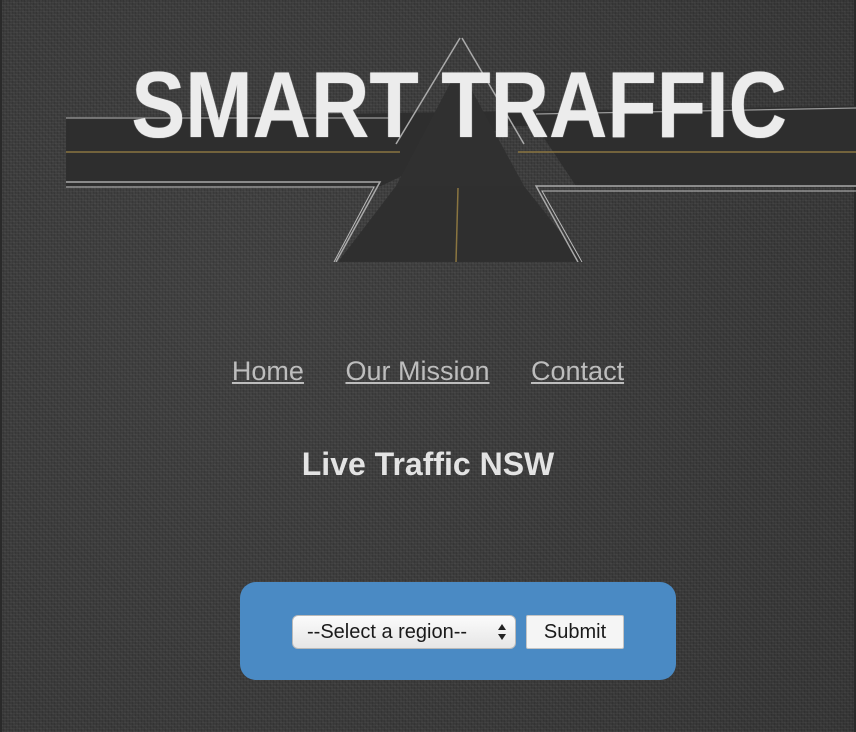 This screenshot has height=732, width=856. What do you see at coordinates (459, 104) in the screenshot?
I see `banner-title: SMART TRAFFIC` at bounding box center [459, 104].